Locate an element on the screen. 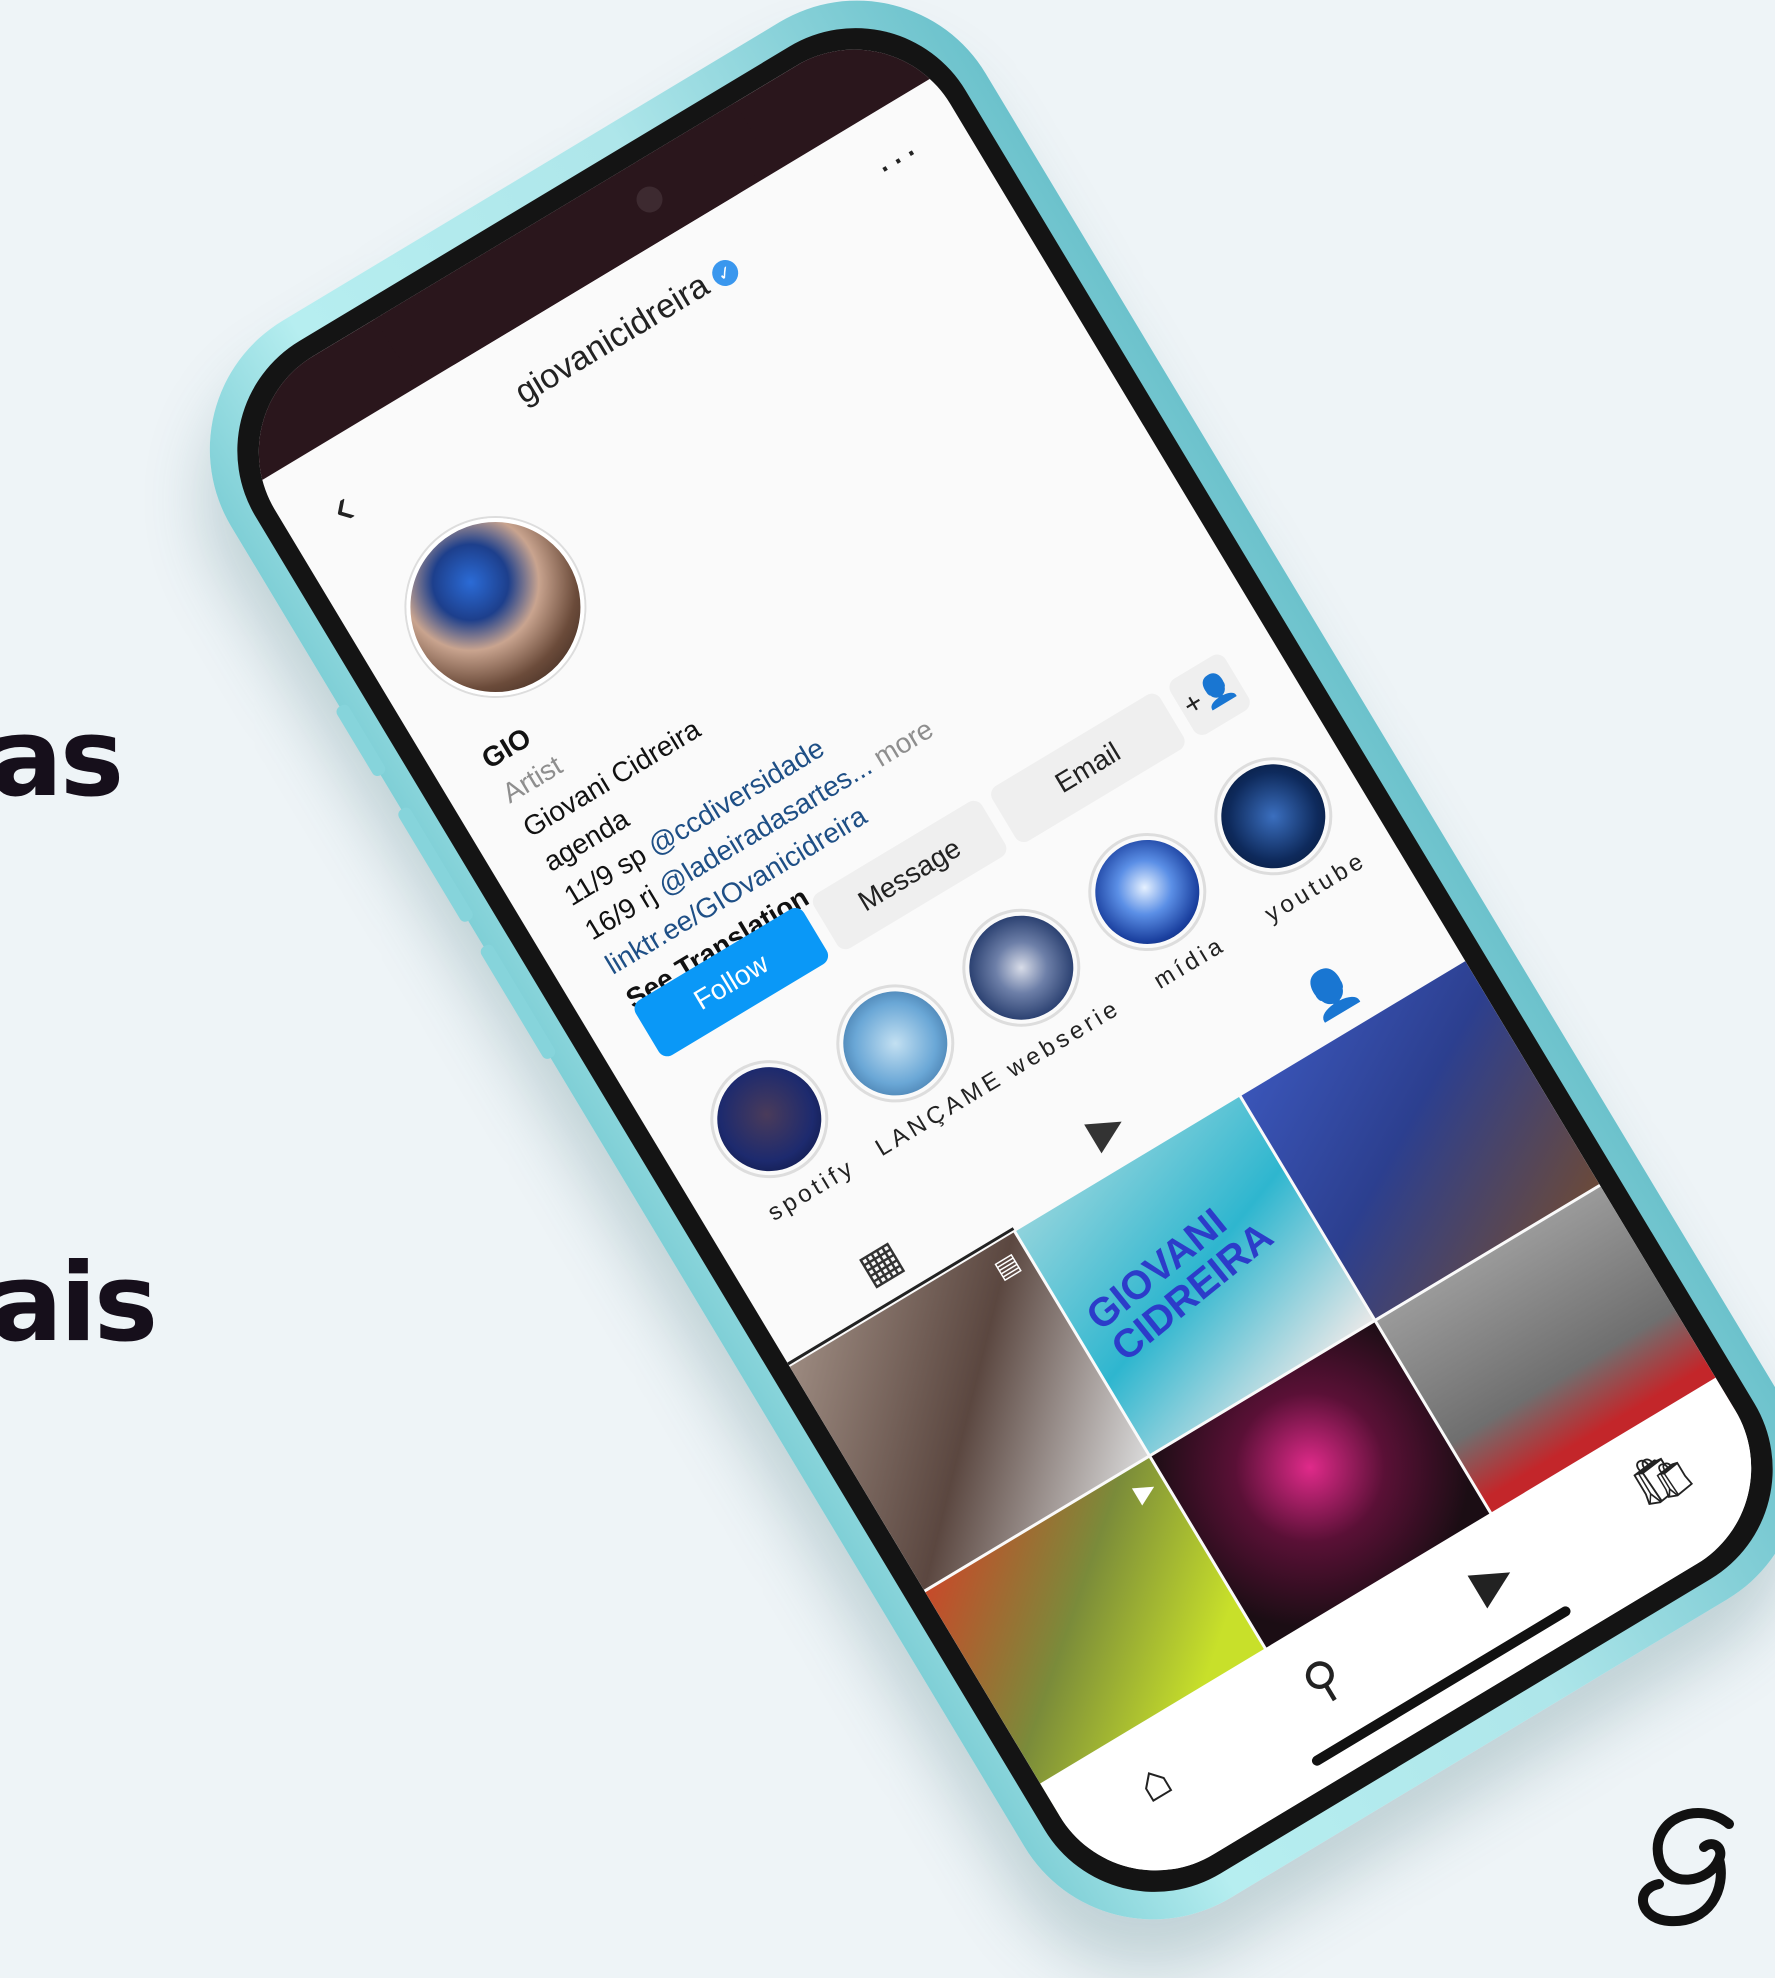 The height and width of the screenshot is (1978, 1775). brand-logo is located at coordinates (1686, 1867).